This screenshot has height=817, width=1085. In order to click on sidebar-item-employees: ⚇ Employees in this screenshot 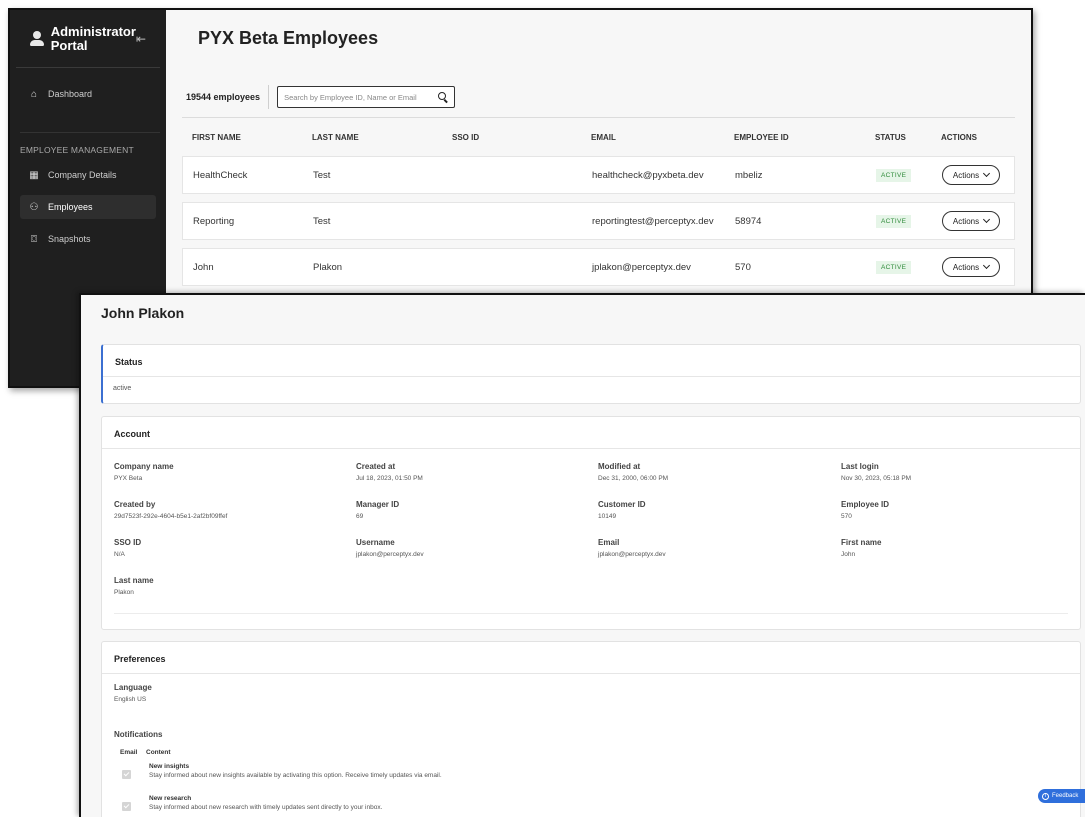, I will do `click(88, 207)`.